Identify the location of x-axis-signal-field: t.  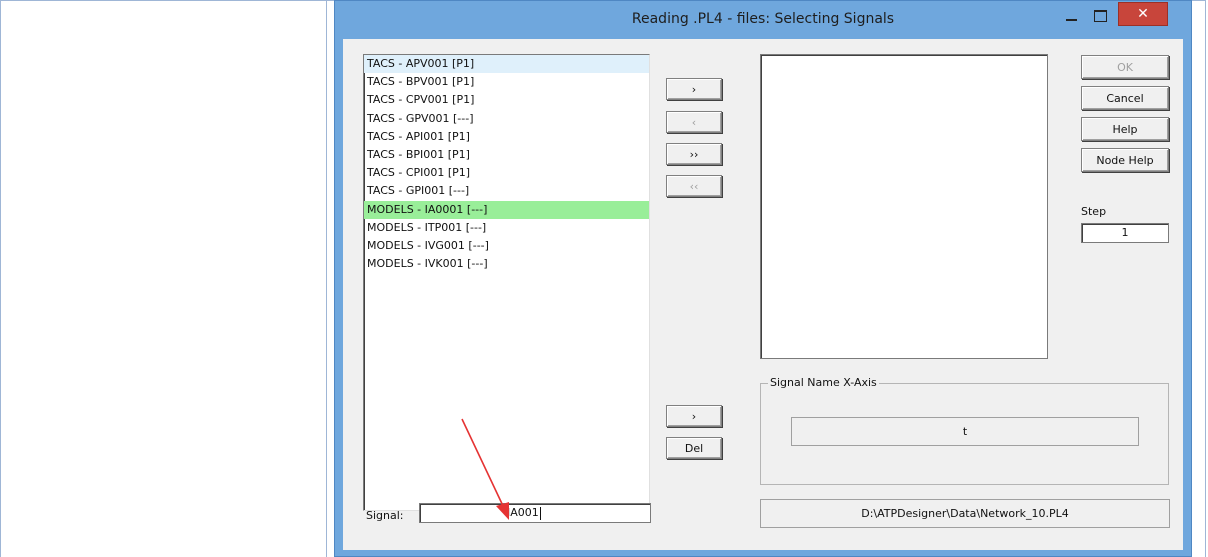
(965, 431).